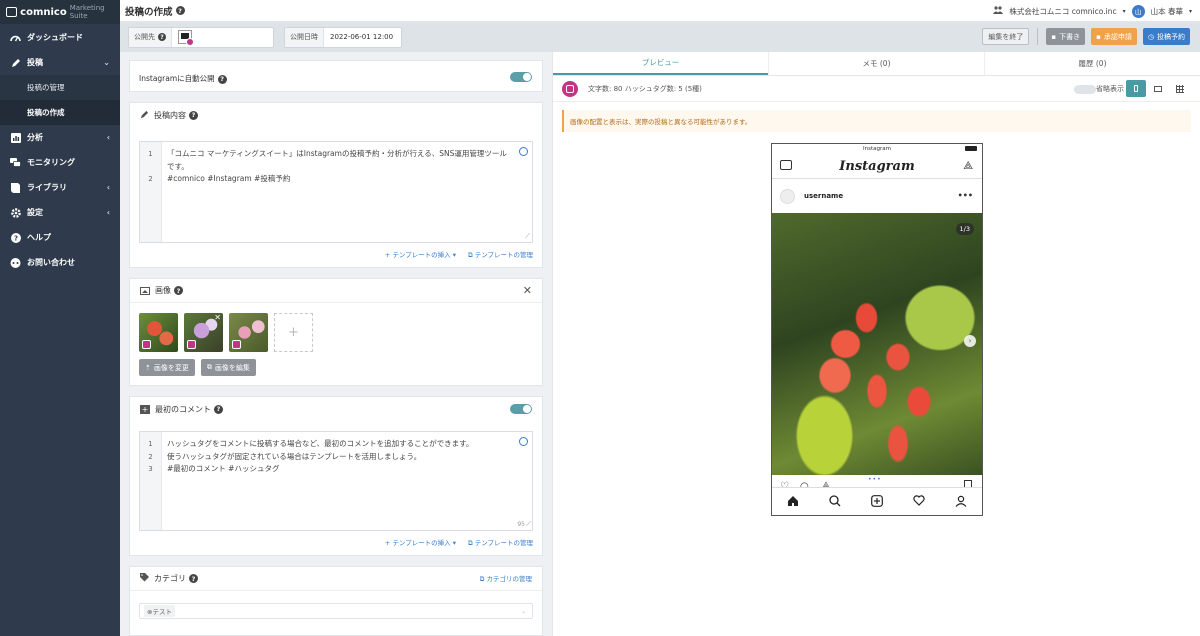 The height and width of the screenshot is (636, 1200). Describe the element at coordinates (51, 162) in the screenshot. I see `sidebar-item-label: モニタリング` at that location.